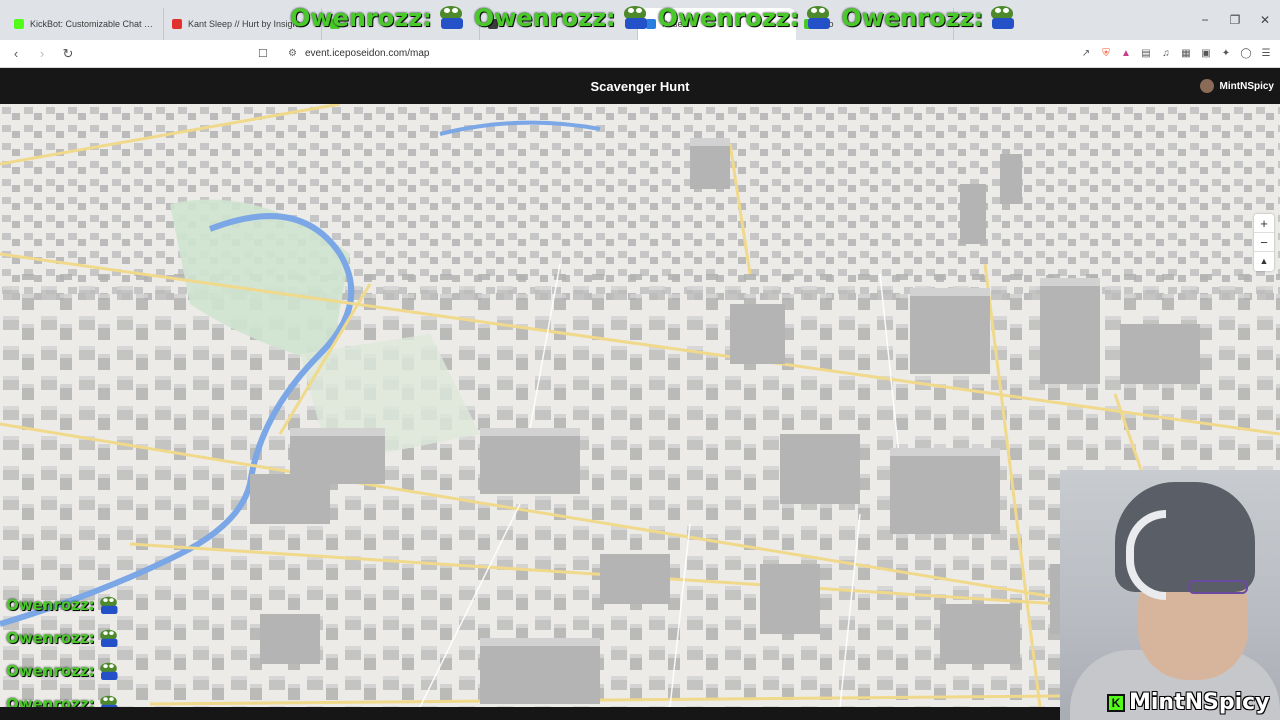  I want to click on chat-list-overlay: Owenrozz: Owenrozz: Owenrozz: Owenrozz:, so click(65, 654).